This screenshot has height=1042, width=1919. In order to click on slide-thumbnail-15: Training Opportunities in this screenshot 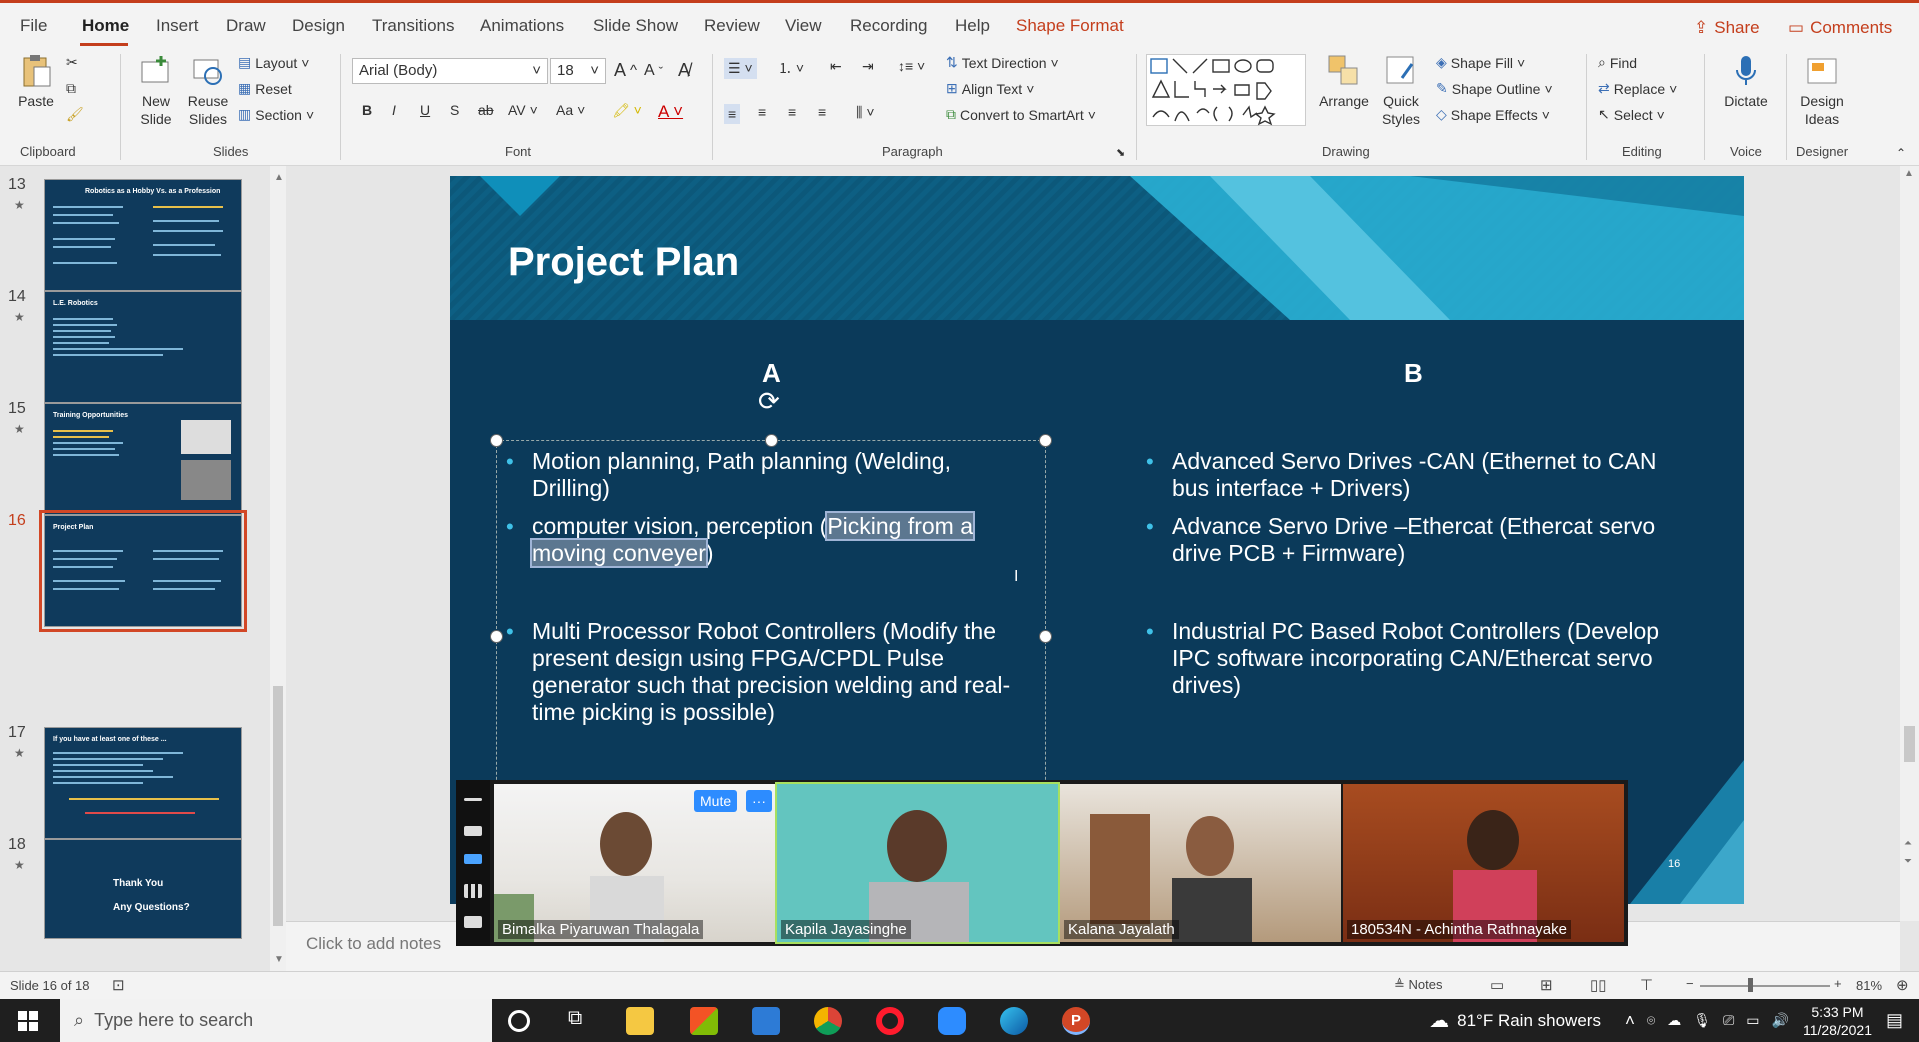, I will do `click(143, 459)`.